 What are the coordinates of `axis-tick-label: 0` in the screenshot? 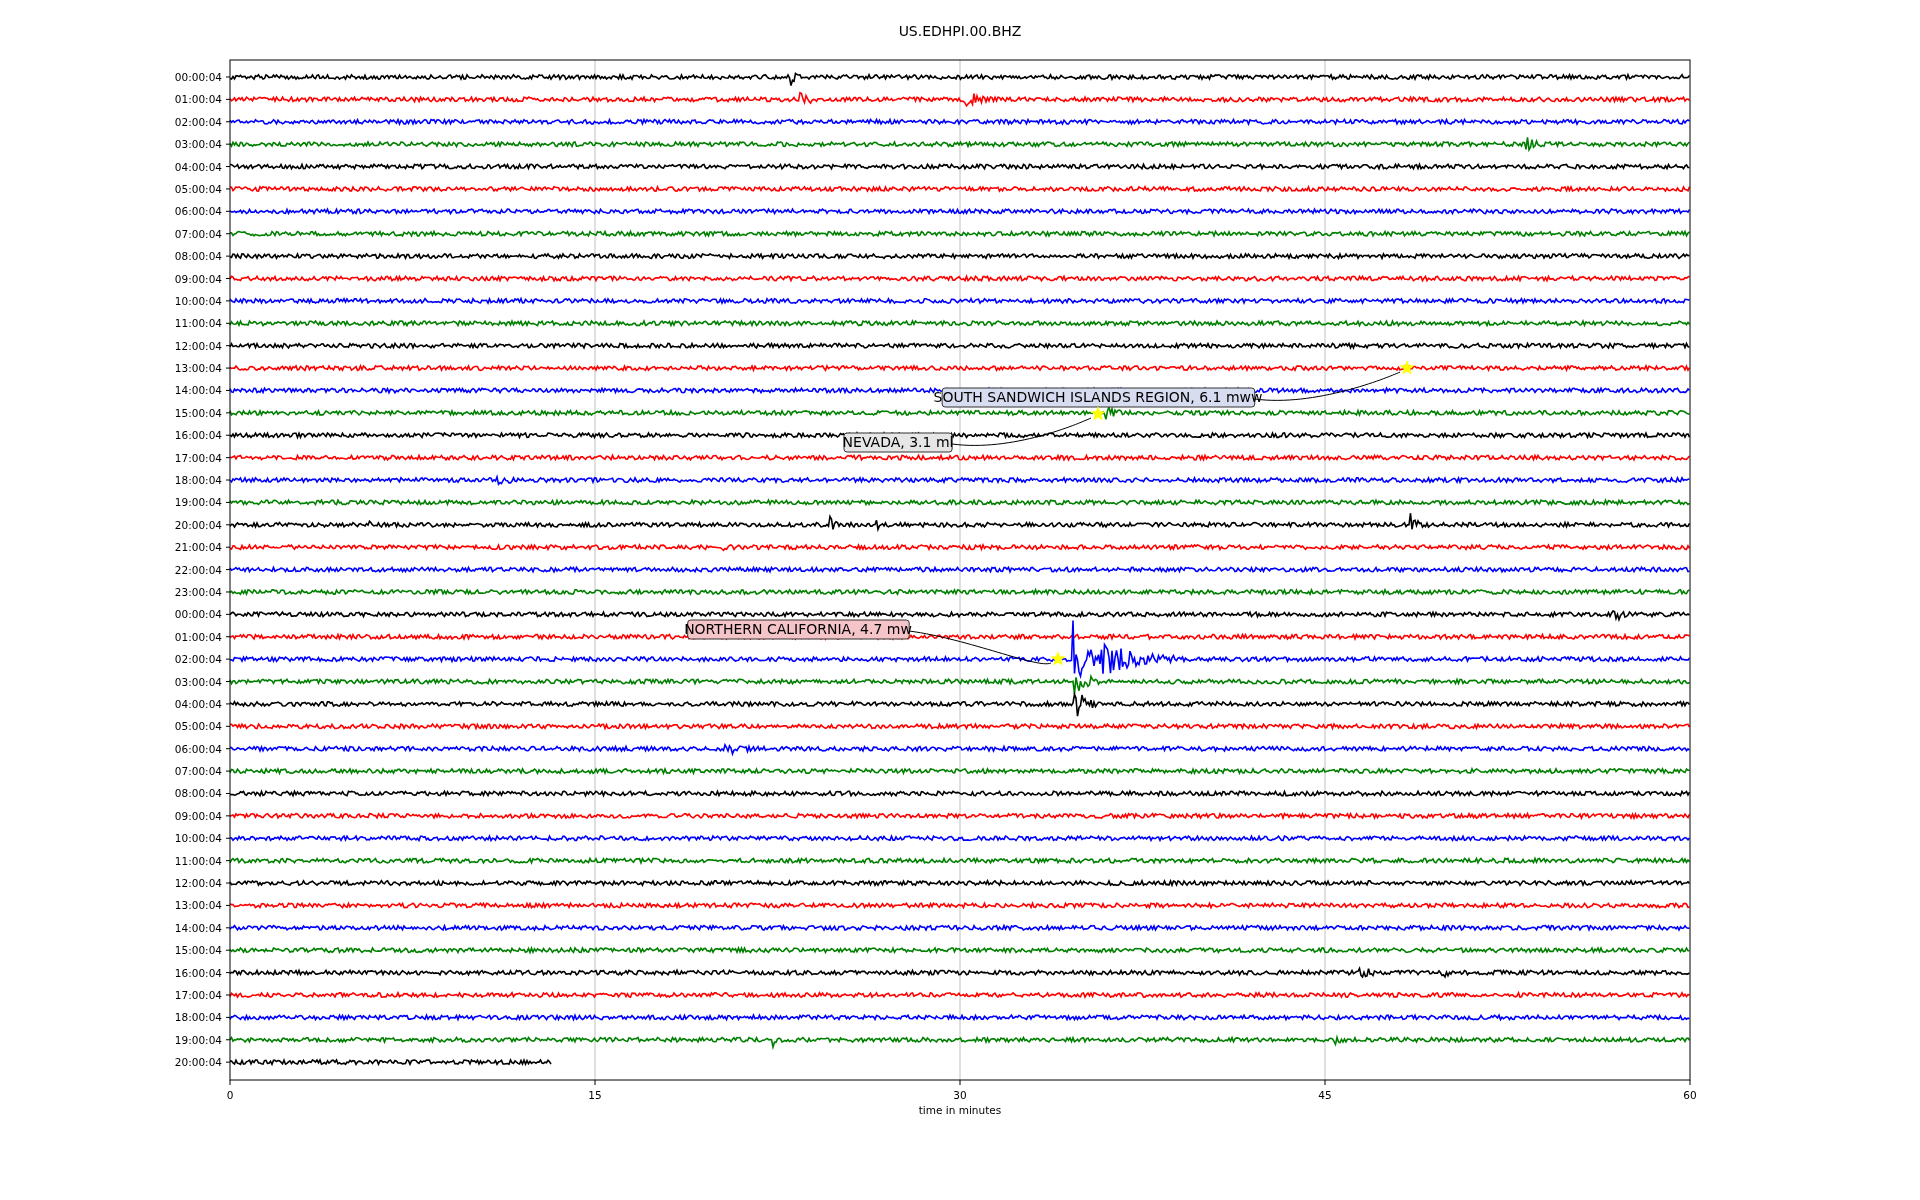 It's located at (230, 1095).